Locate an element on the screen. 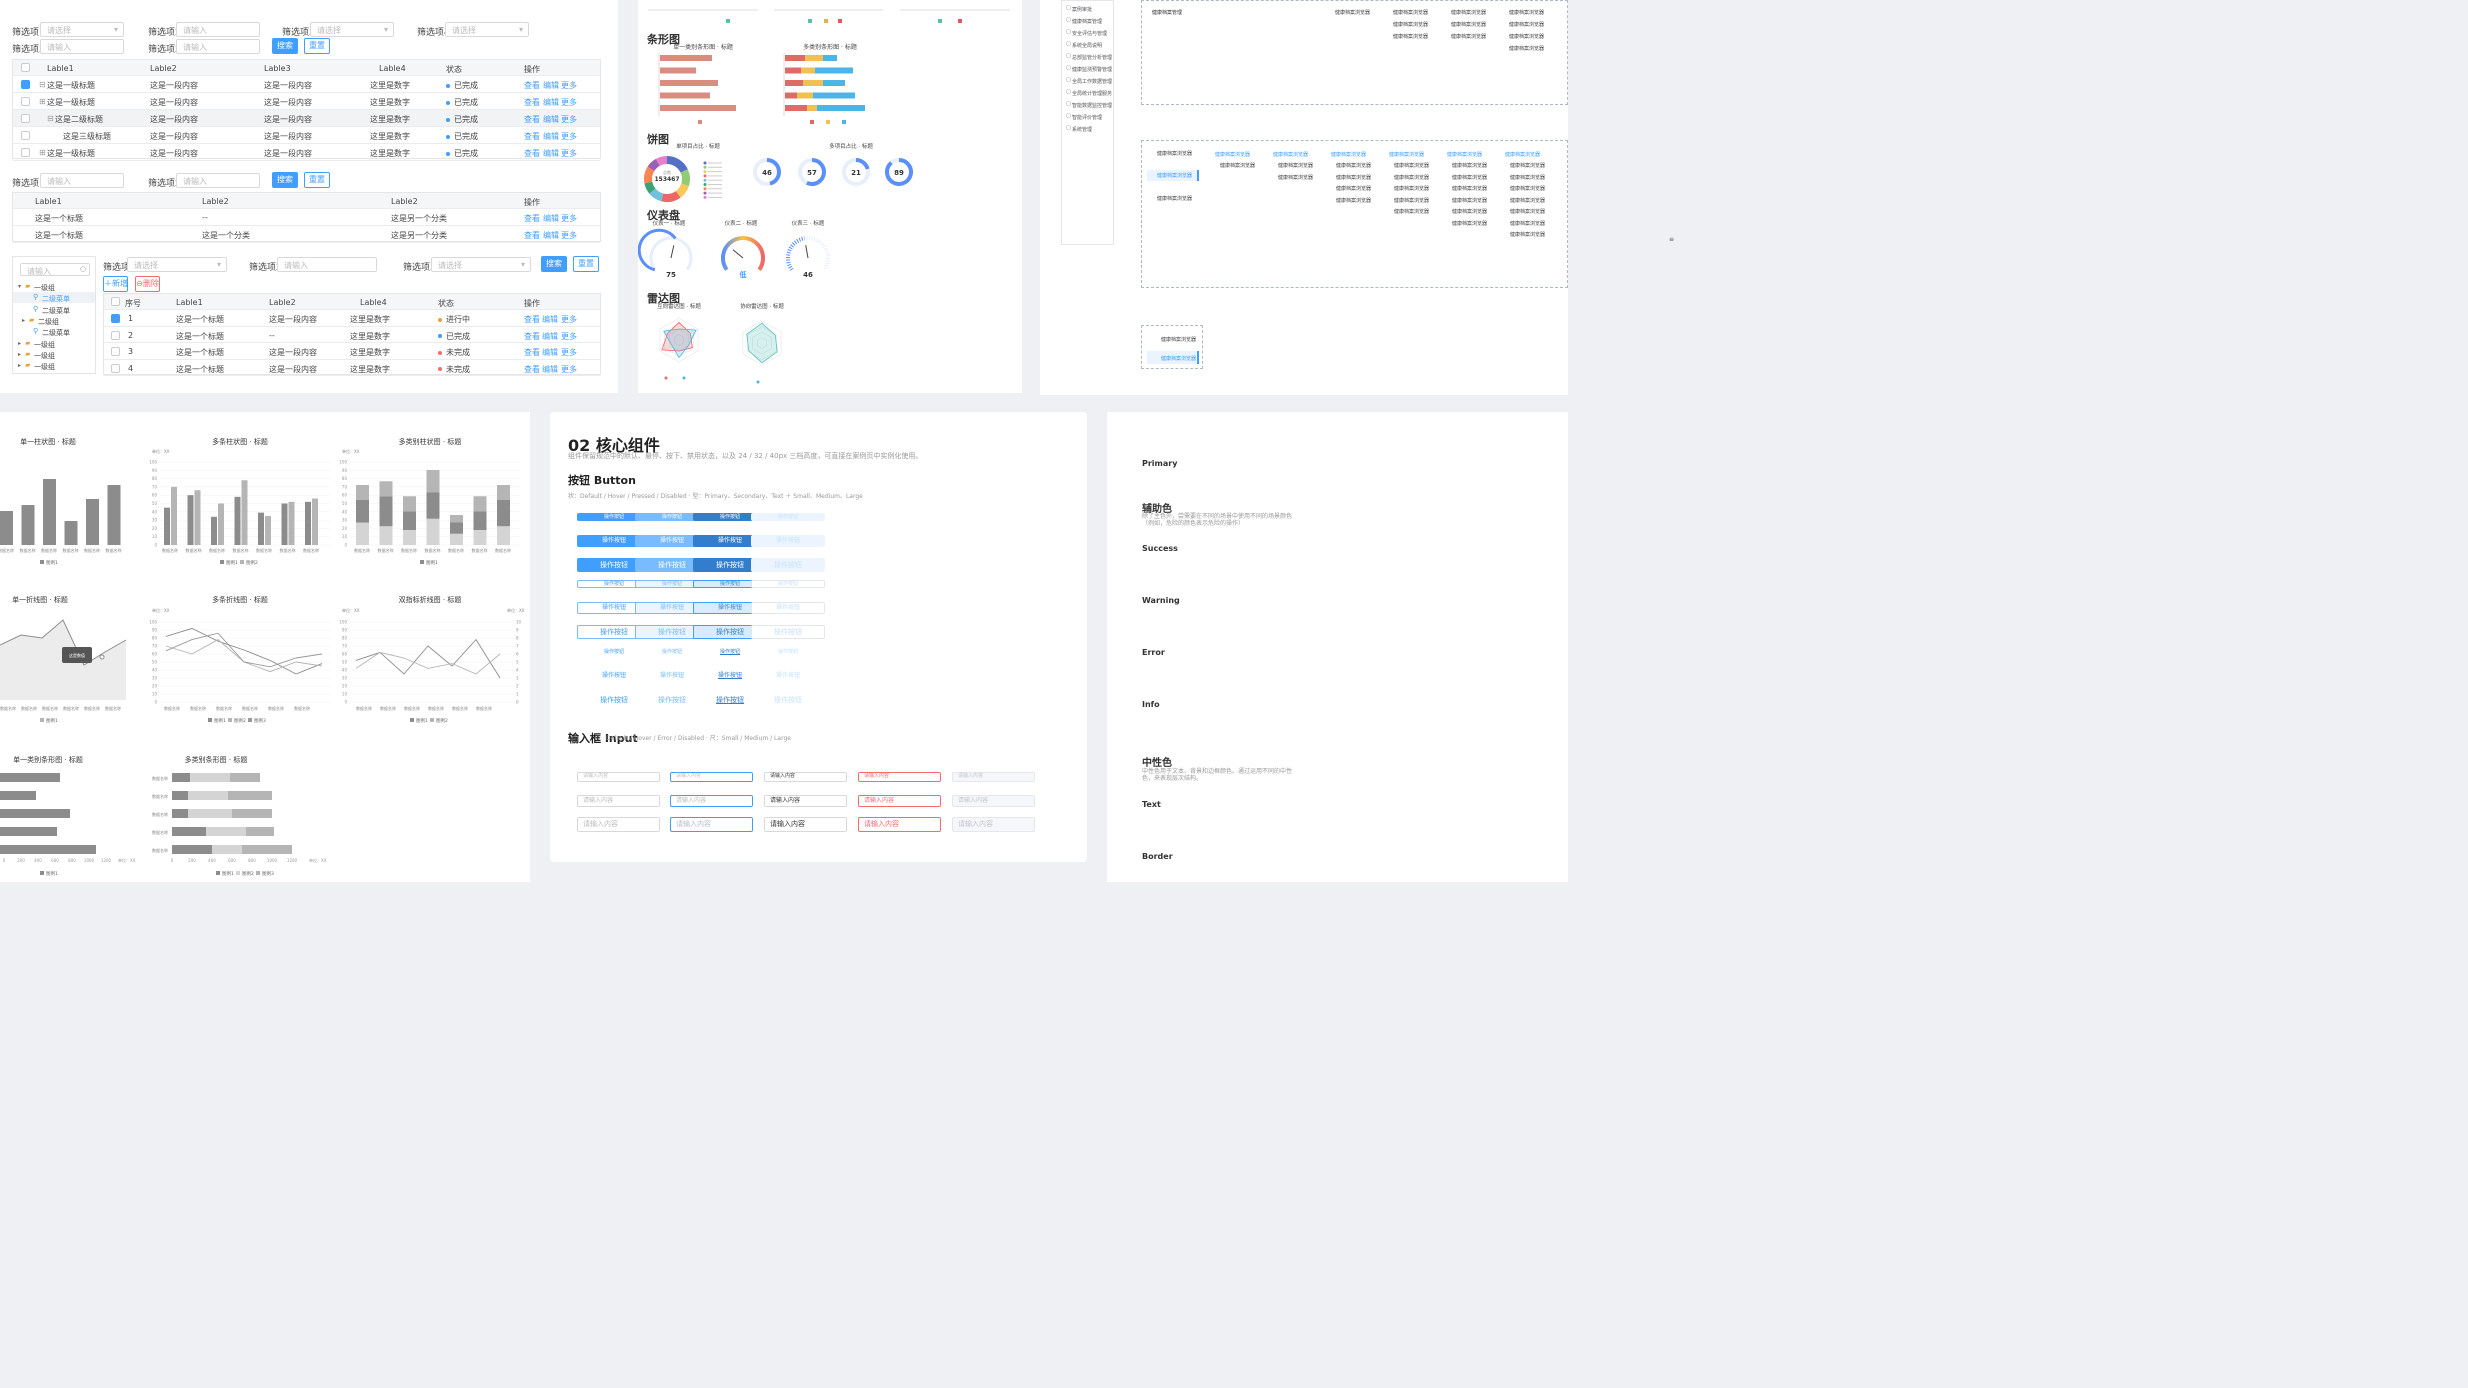 Image resolution: width=2468 pixels, height=1388 pixels. menu-collapse-icon: ≡ is located at coordinates (1671, 239).